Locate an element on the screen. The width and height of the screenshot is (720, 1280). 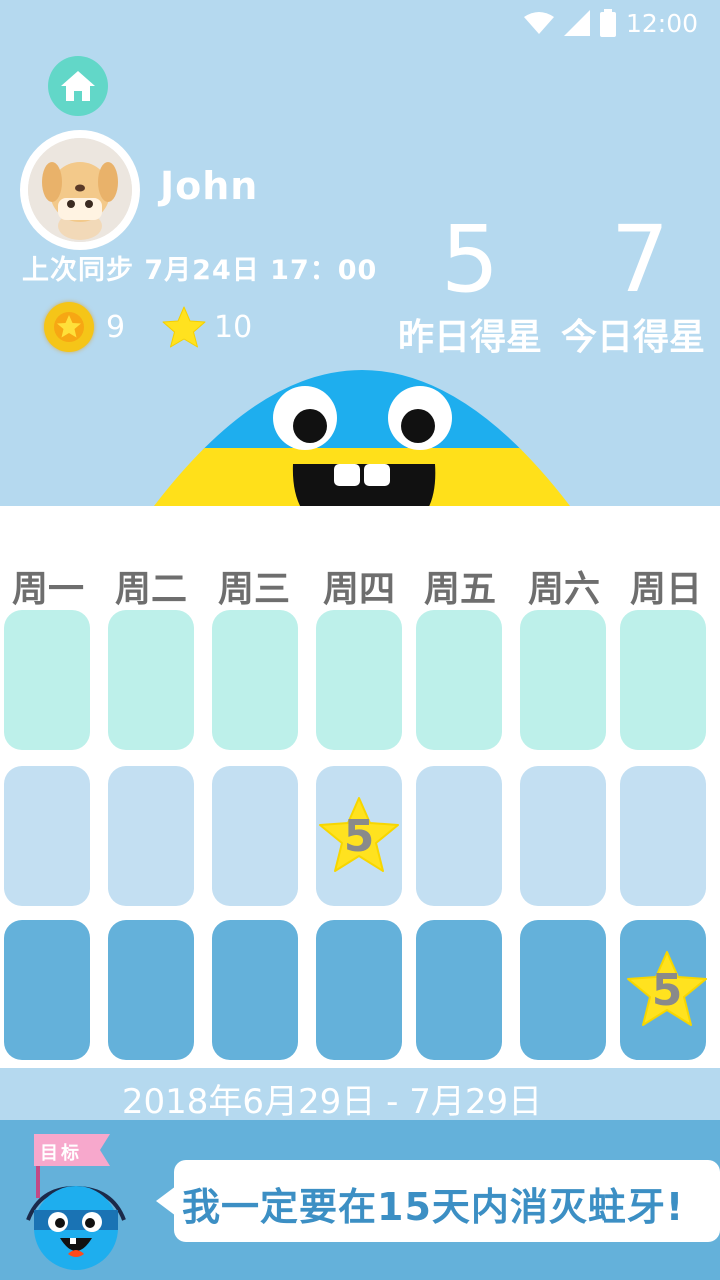
home-button is located at coordinates (78, 86).